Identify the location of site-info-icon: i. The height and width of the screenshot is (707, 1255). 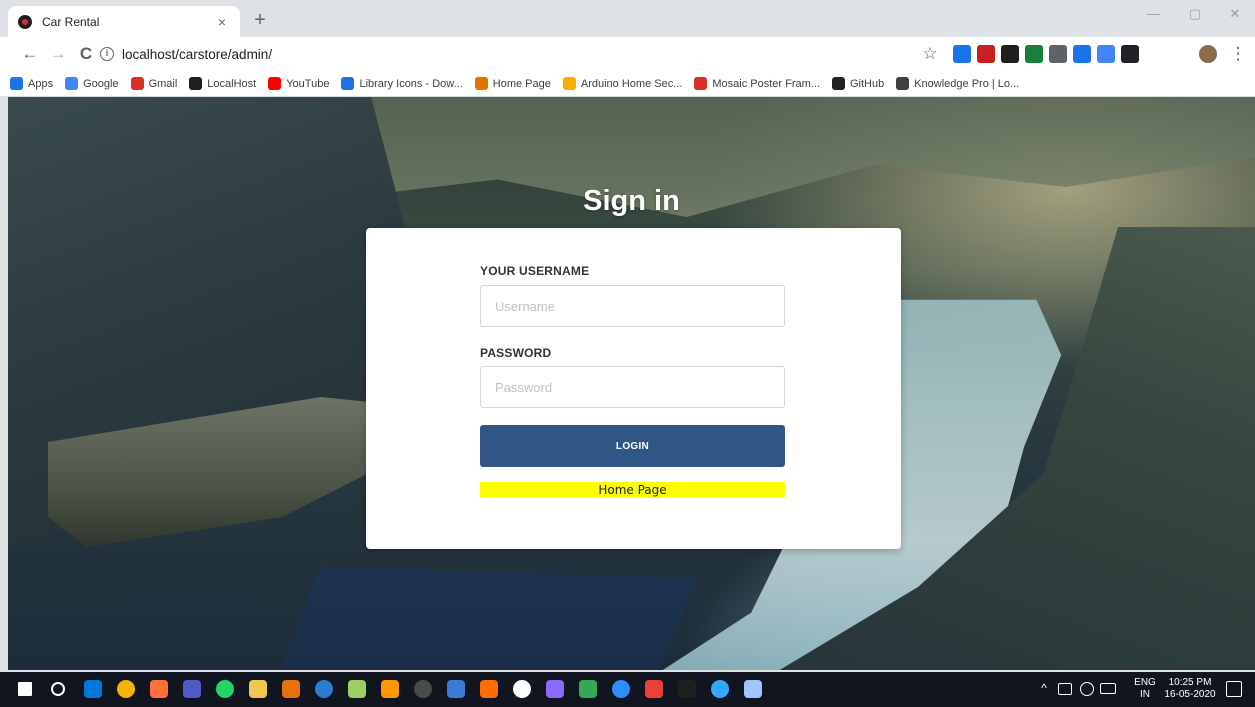
(107, 54).